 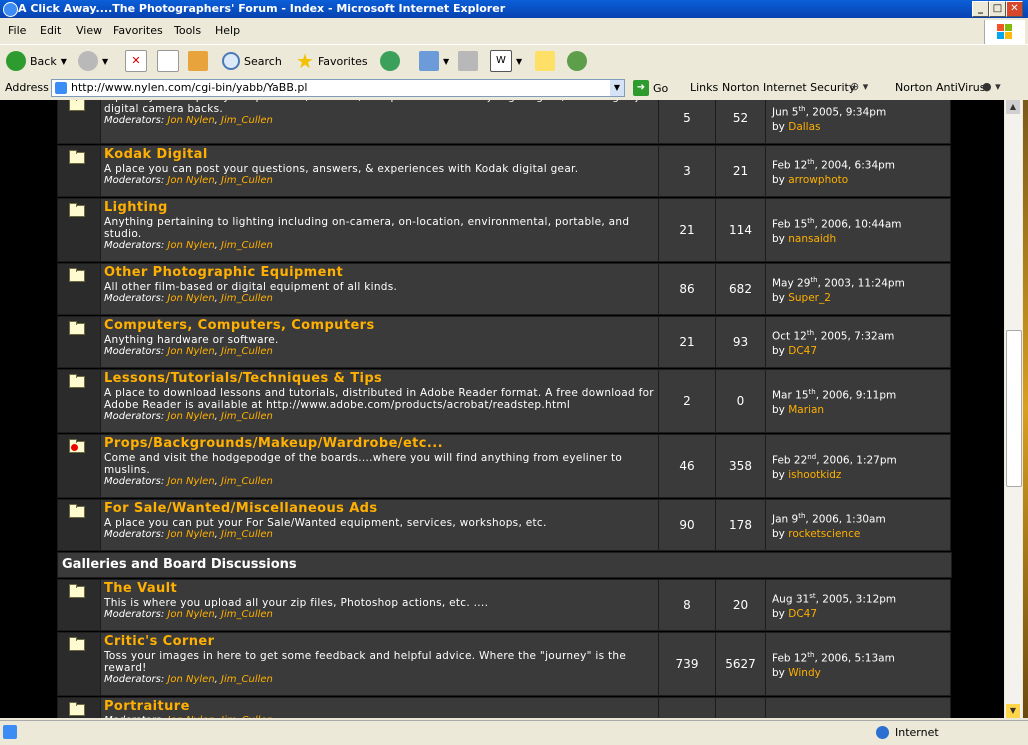 I want to click on forum-title-link: Kodak Digital, so click(x=381, y=155).